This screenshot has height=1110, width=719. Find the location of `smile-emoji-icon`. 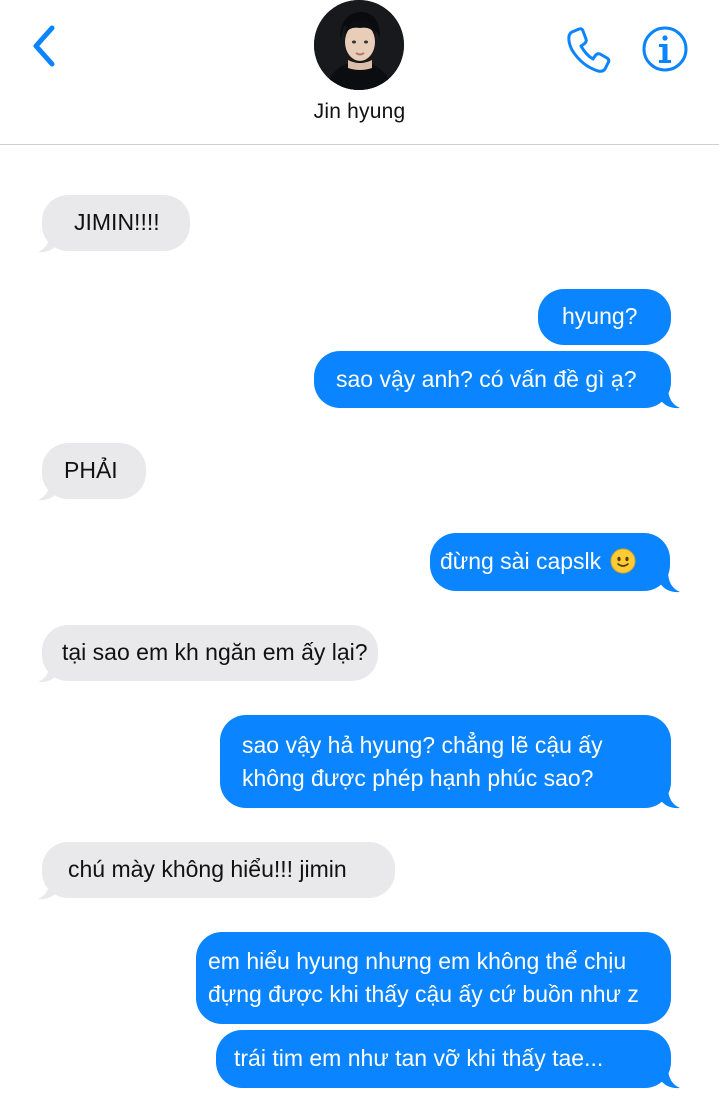

smile-emoji-icon is located at coordinates (623, 561).